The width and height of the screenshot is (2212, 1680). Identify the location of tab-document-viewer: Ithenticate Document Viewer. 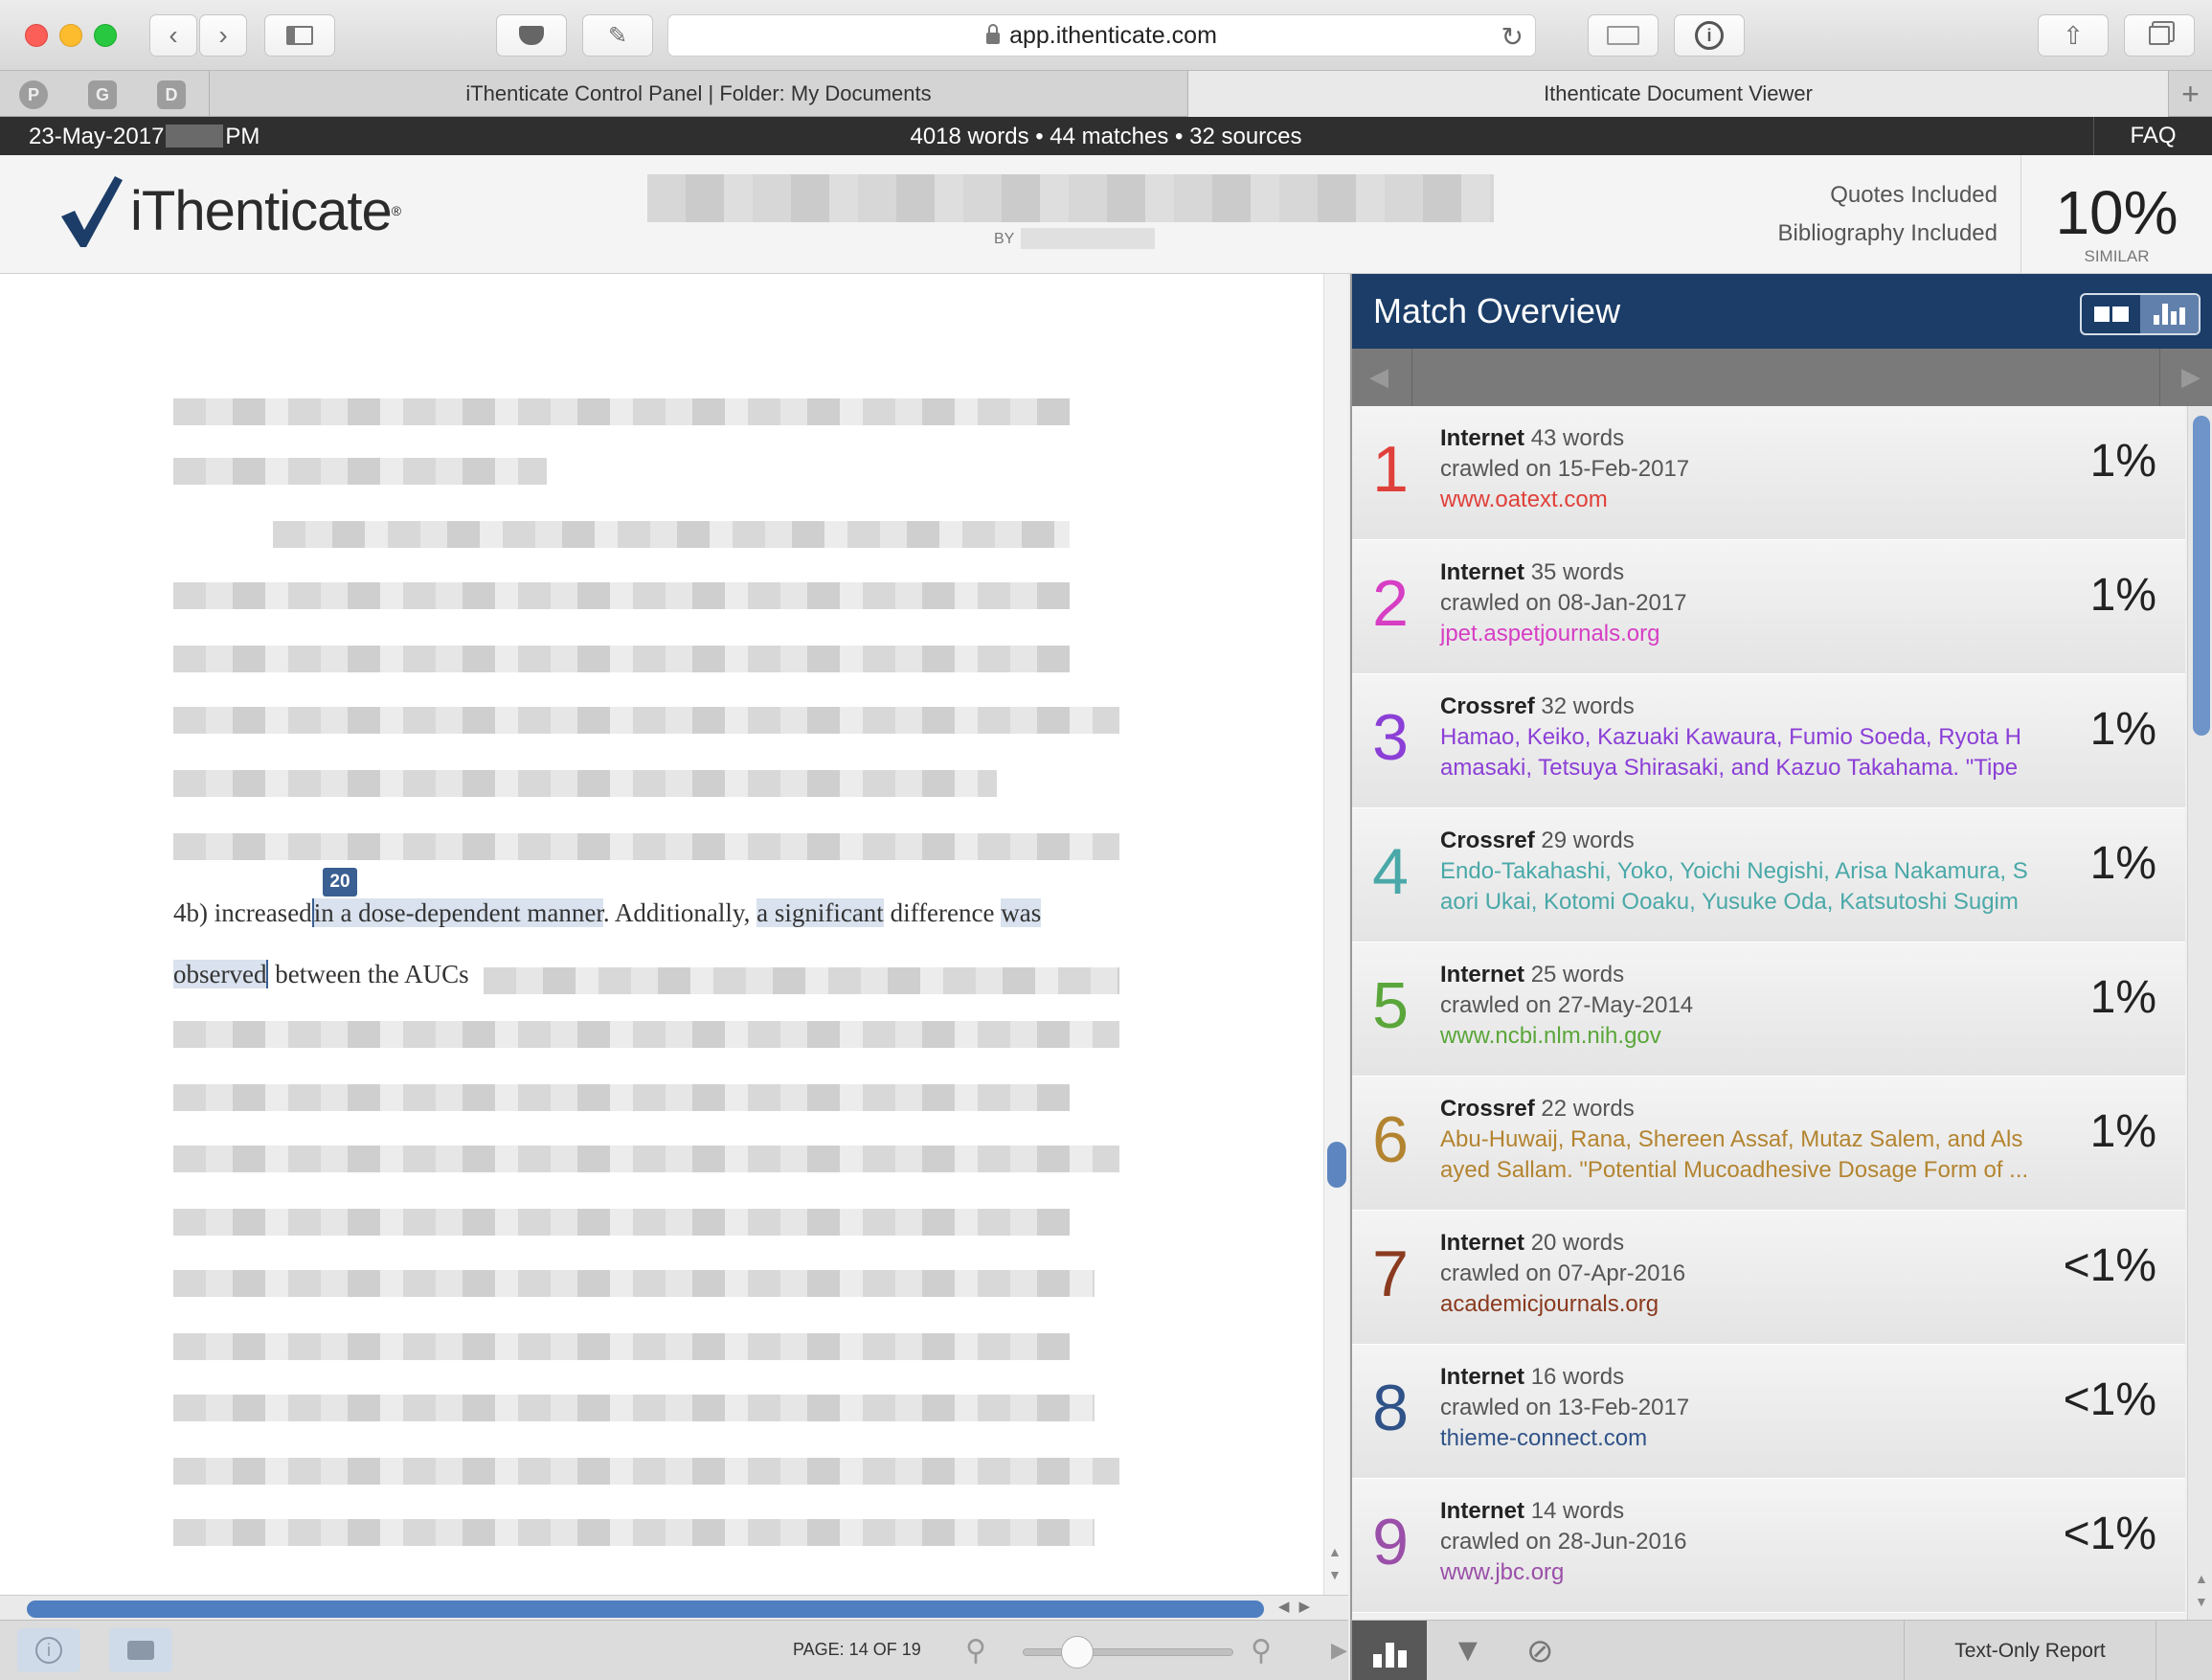
(1677, 94).